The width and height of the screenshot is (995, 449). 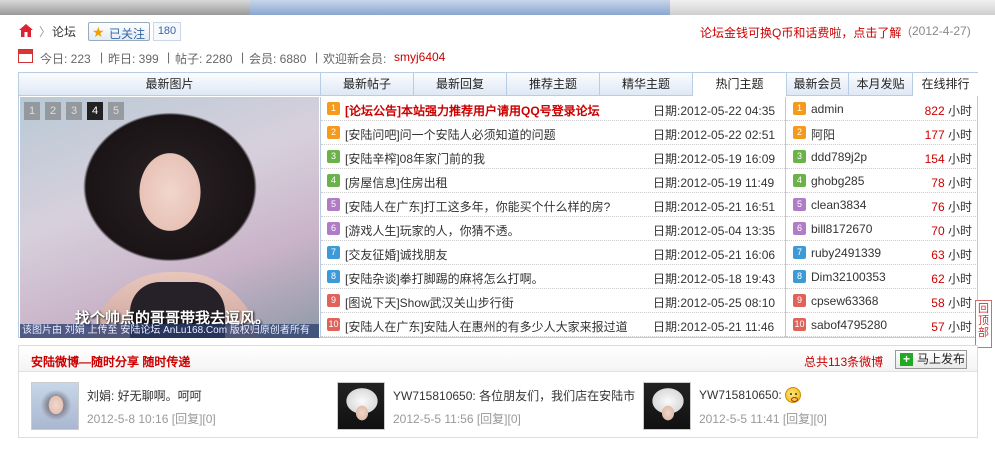 I want to click on online-hours: 154 小时, so click(x=948, y=159).